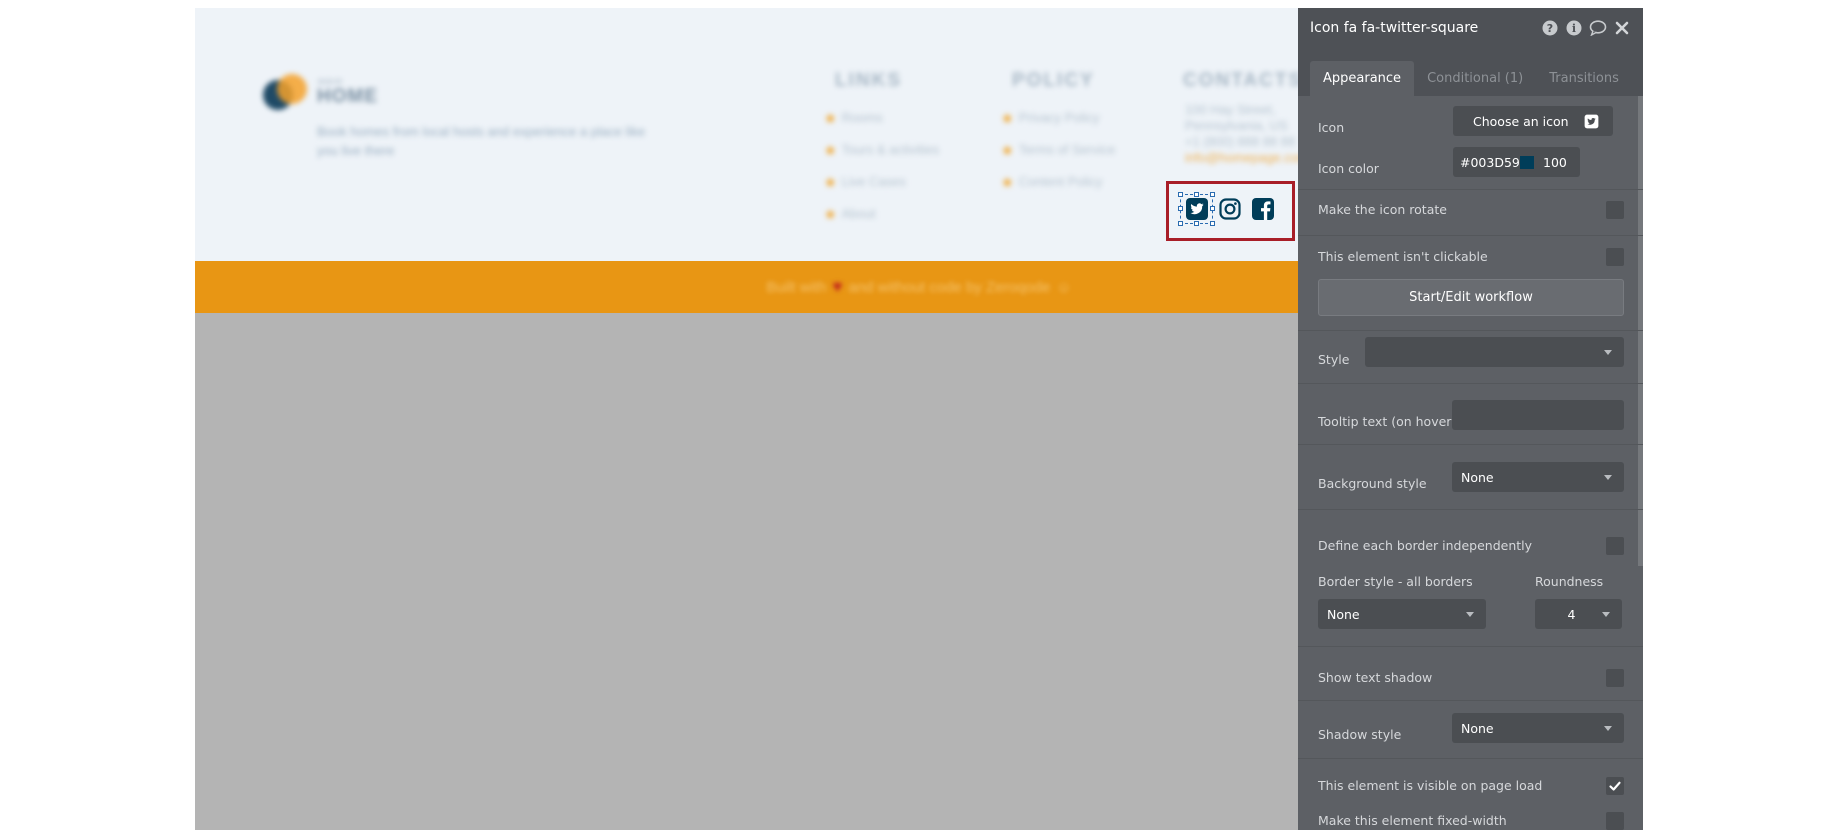  I want to click on border-style-label: Border style - all borders, so click(1395, 581).